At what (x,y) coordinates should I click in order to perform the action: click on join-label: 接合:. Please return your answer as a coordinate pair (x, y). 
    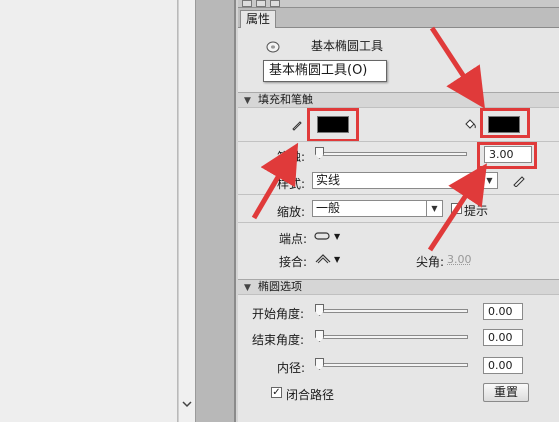
    Looking at the image, I should click on (293, 262).